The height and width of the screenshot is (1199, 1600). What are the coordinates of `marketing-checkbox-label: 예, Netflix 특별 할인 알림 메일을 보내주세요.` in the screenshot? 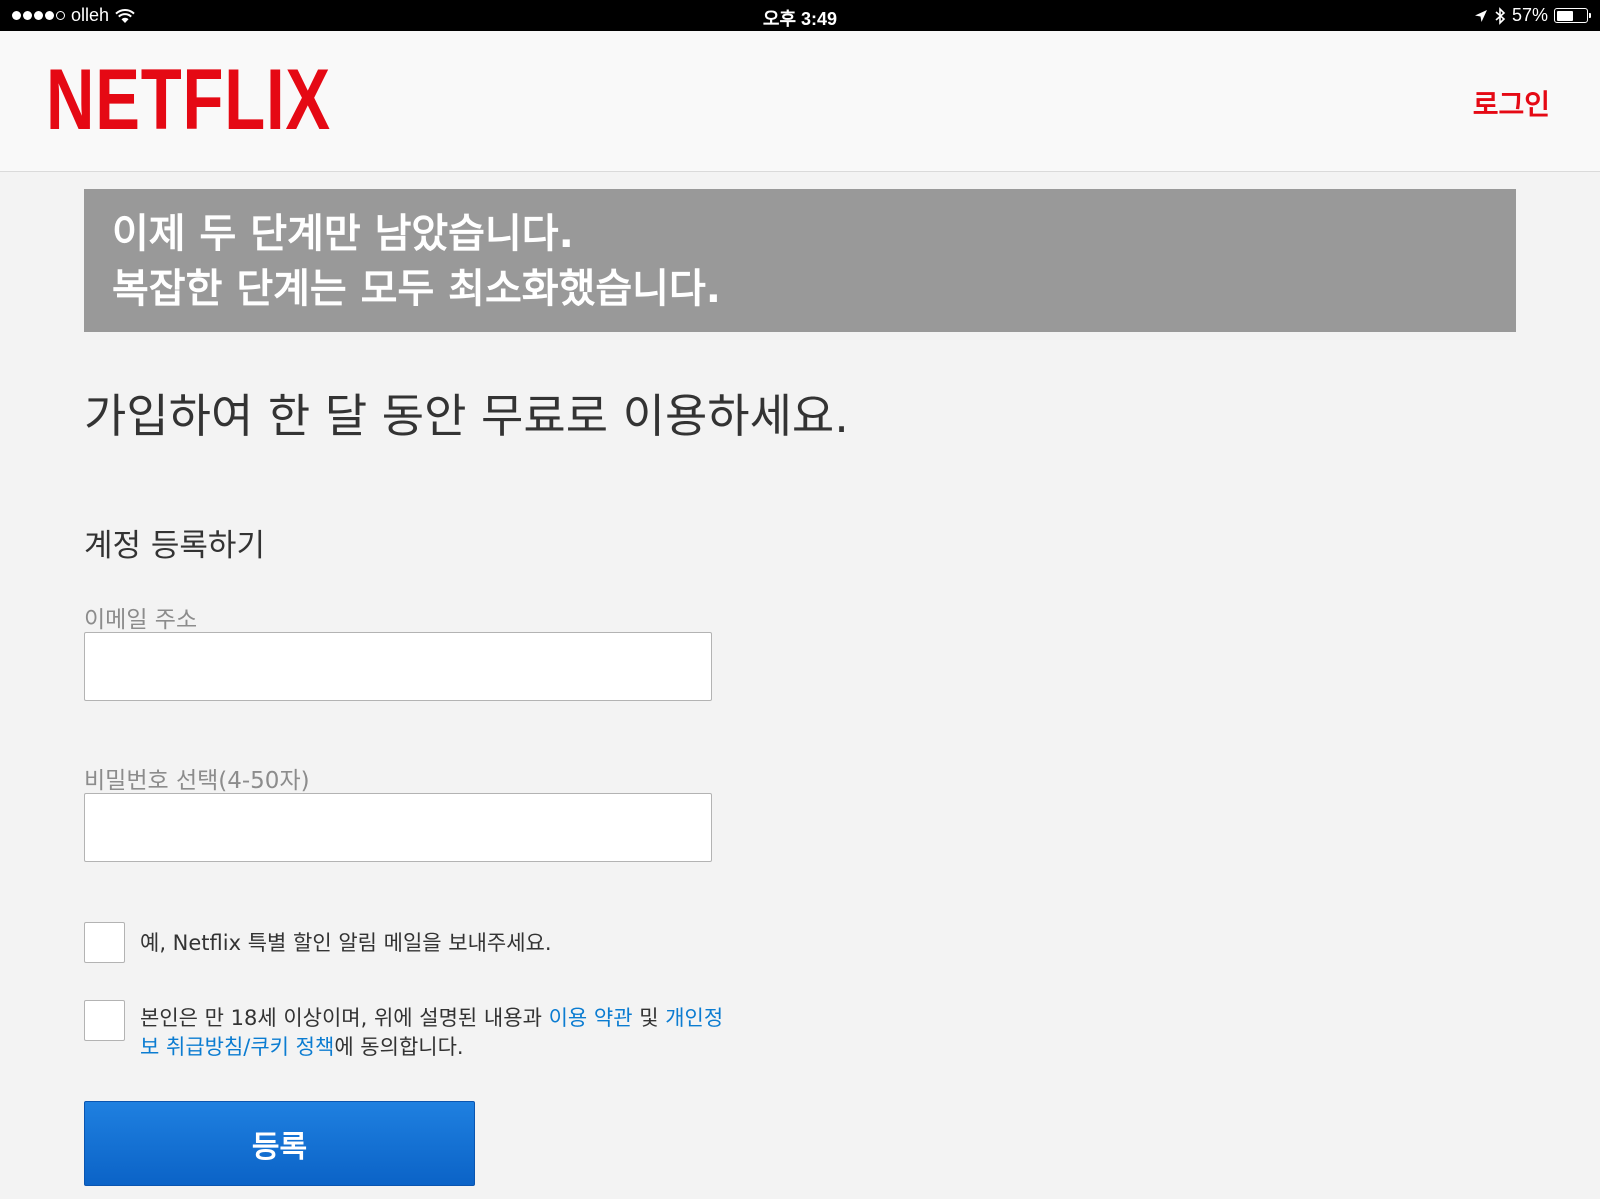 It's located at (346, 943).